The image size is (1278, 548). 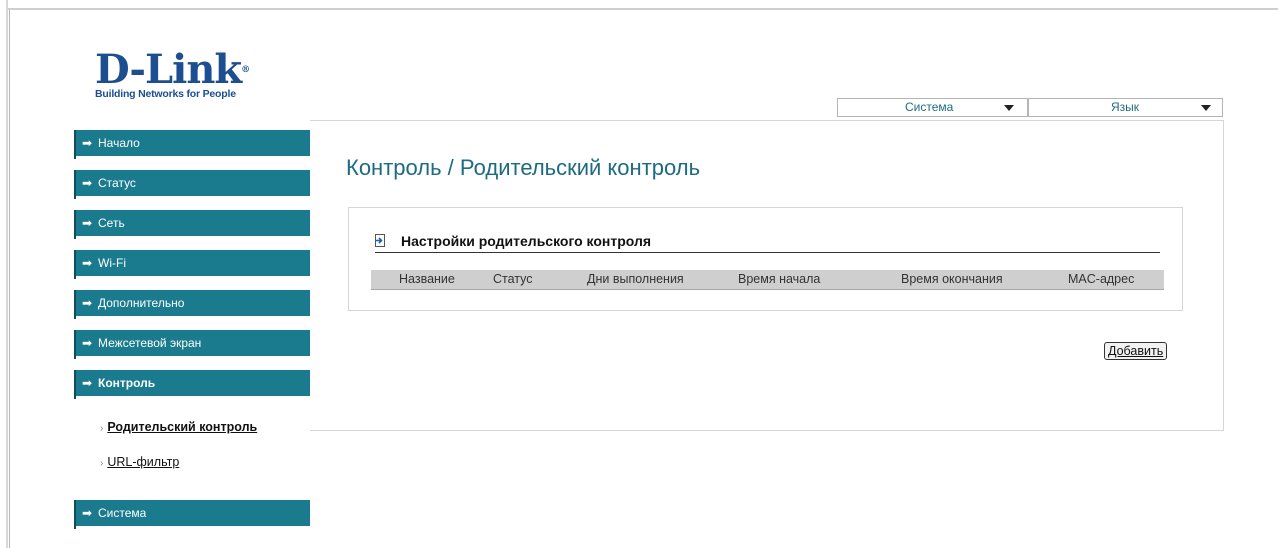 What do you see at coordinates (513, 279) in the screenshot?
I see `column-header-status: Статус` at bounding box center [513, 279].